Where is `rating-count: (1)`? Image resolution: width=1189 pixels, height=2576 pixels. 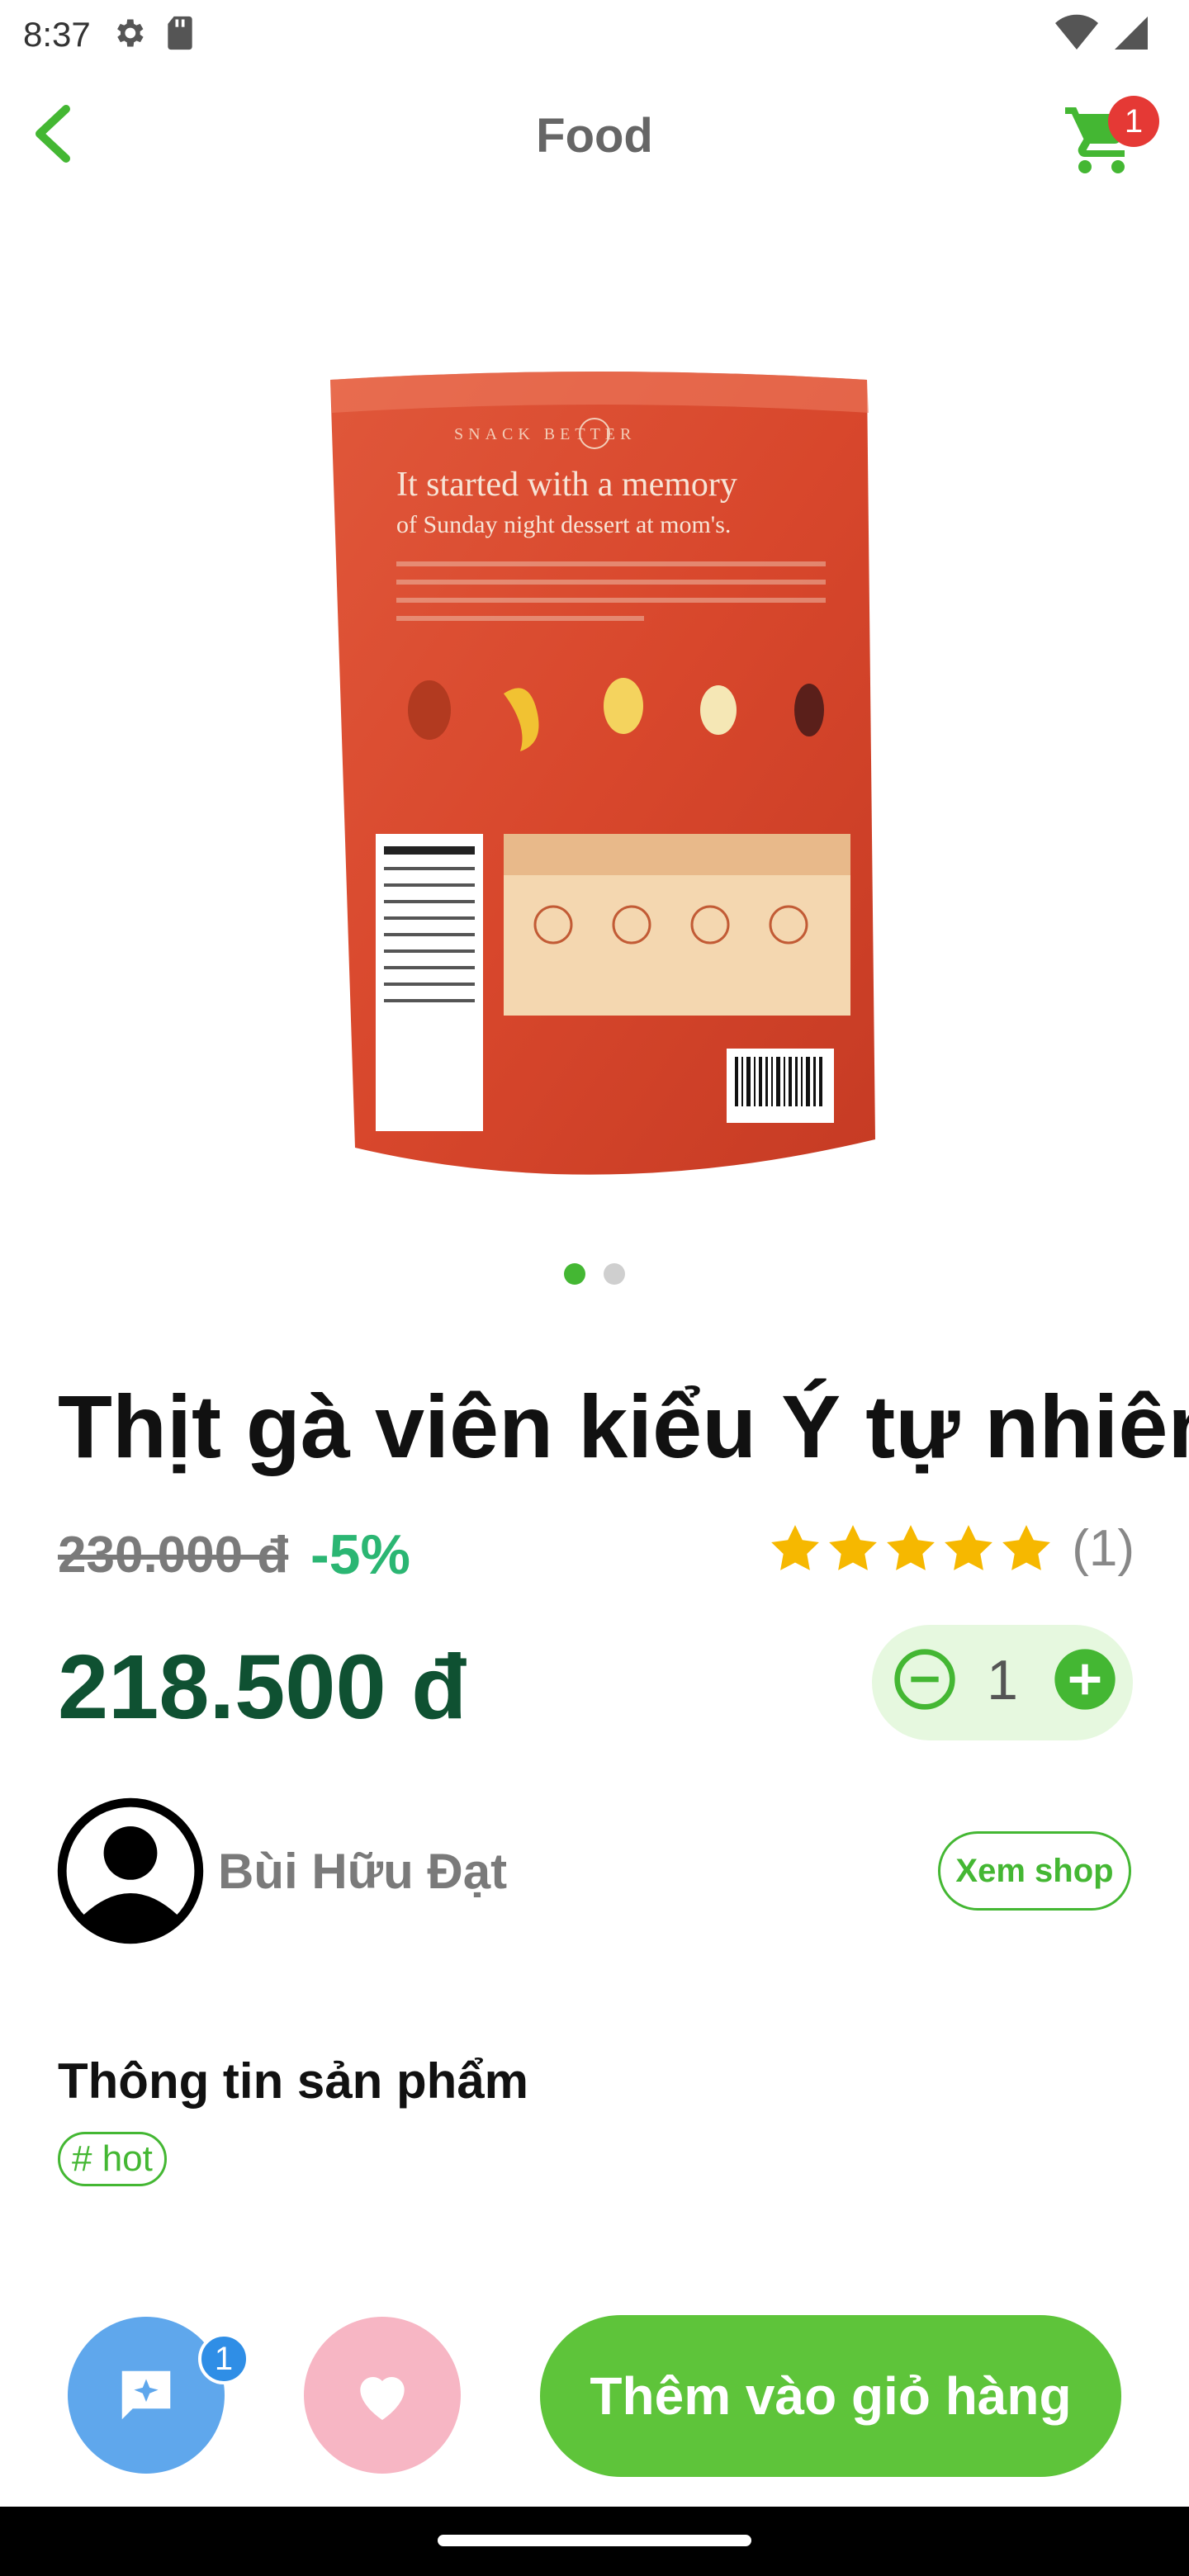
rating-count: (1) is located at coordinates (1103, 1548).